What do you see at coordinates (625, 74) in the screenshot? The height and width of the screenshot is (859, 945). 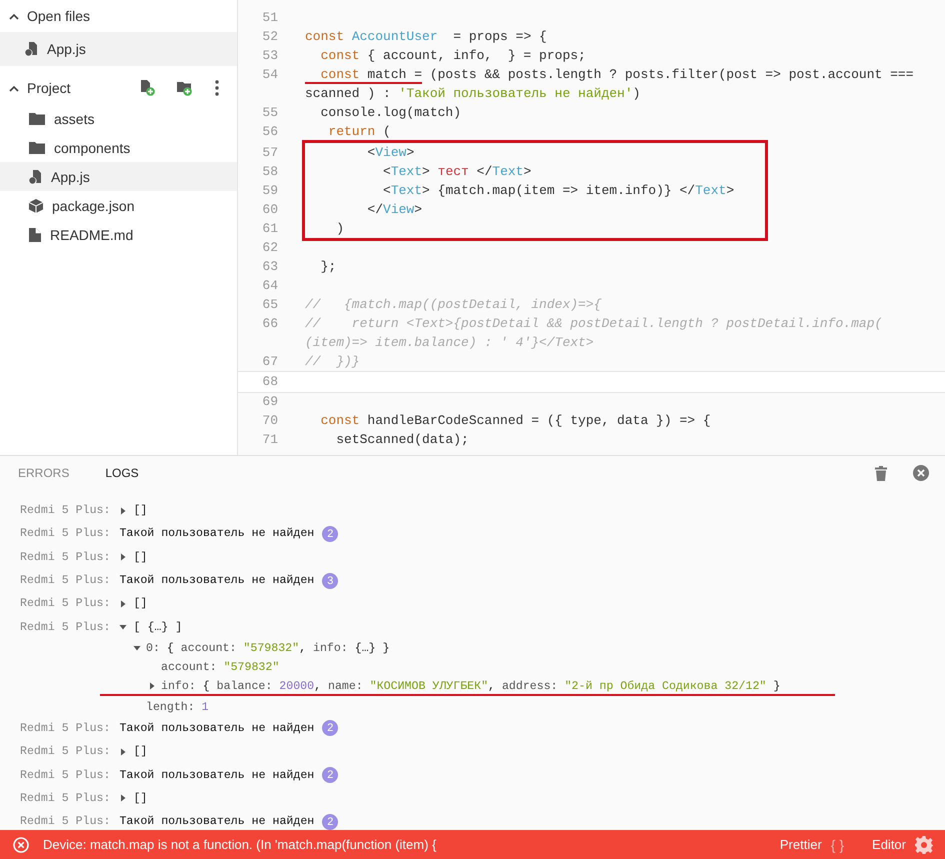 I see `code-line: const match = (posts && posts.length ? posts.filter(post => post.account ===` at bounding box center [625, 74].